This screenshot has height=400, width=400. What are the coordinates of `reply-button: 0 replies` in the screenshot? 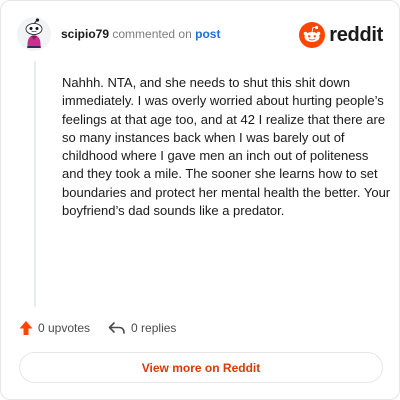 It's located at (142, 328).